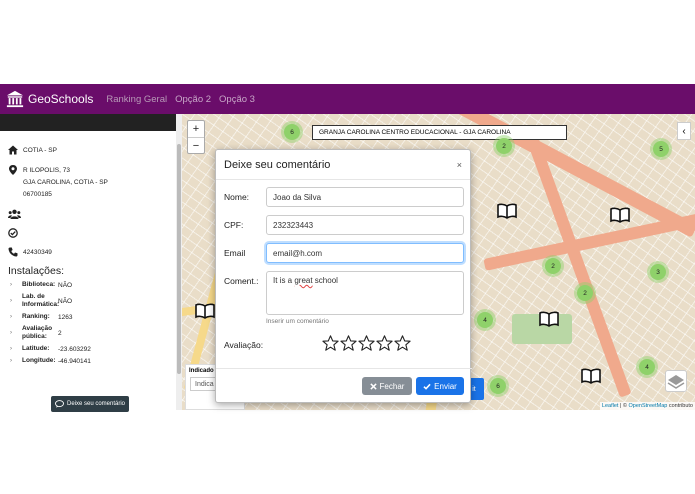 The image size is (695, 494). I want to click on prop-latitude: › Latitude: -23.603292, so click(88, 349).